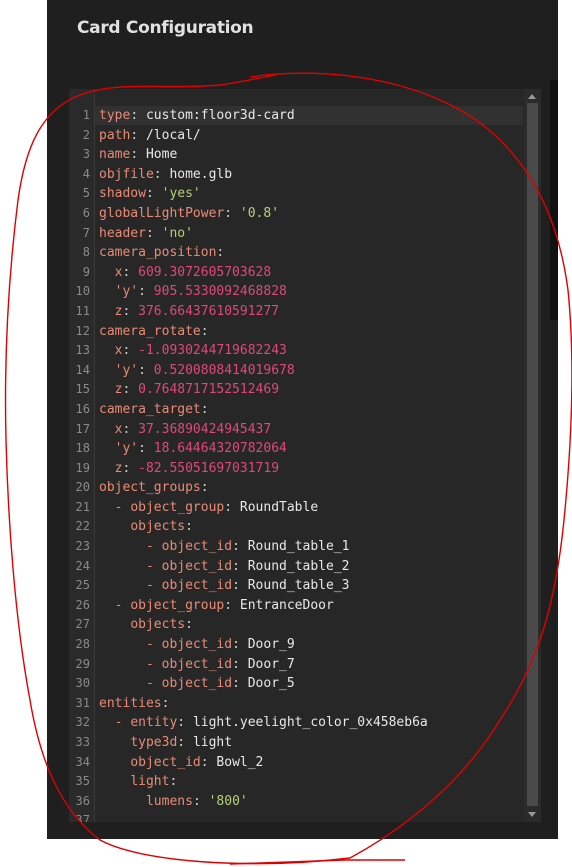  What do you see at coordinates (224, 586) in the screenshot?
I see `code-text: - object_id: Round_table_3` at bounding box center [224, 586].